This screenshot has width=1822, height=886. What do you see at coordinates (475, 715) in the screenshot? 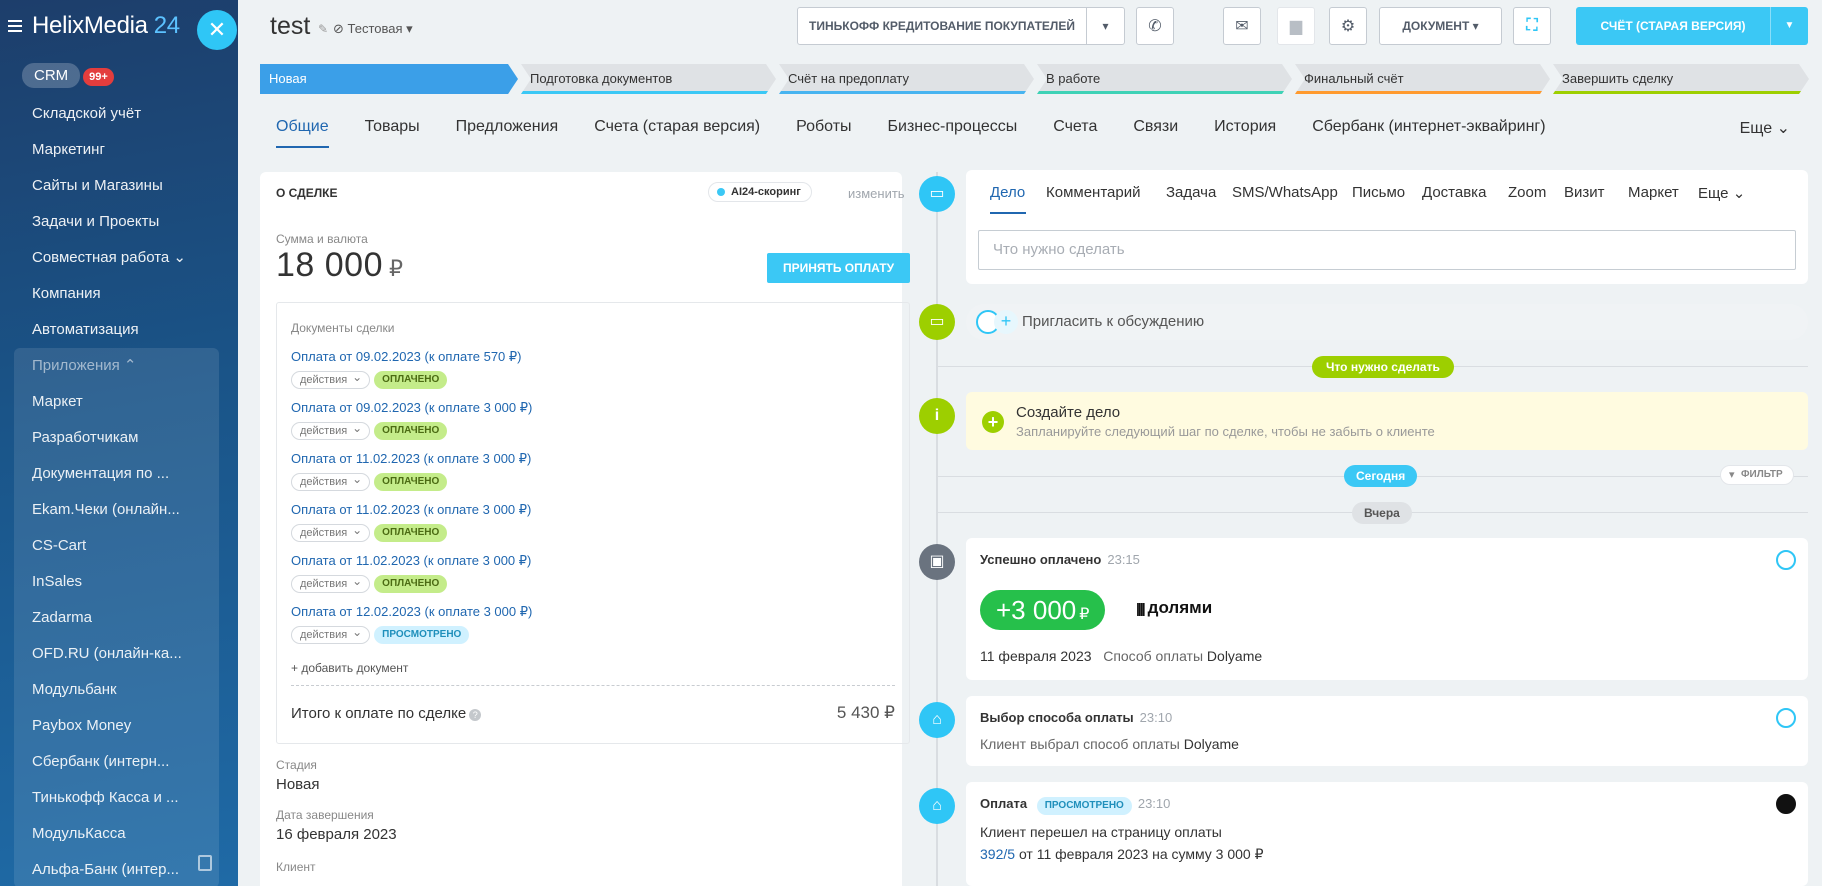
I see `help-icon: ?` at bounding box center [475, 715].